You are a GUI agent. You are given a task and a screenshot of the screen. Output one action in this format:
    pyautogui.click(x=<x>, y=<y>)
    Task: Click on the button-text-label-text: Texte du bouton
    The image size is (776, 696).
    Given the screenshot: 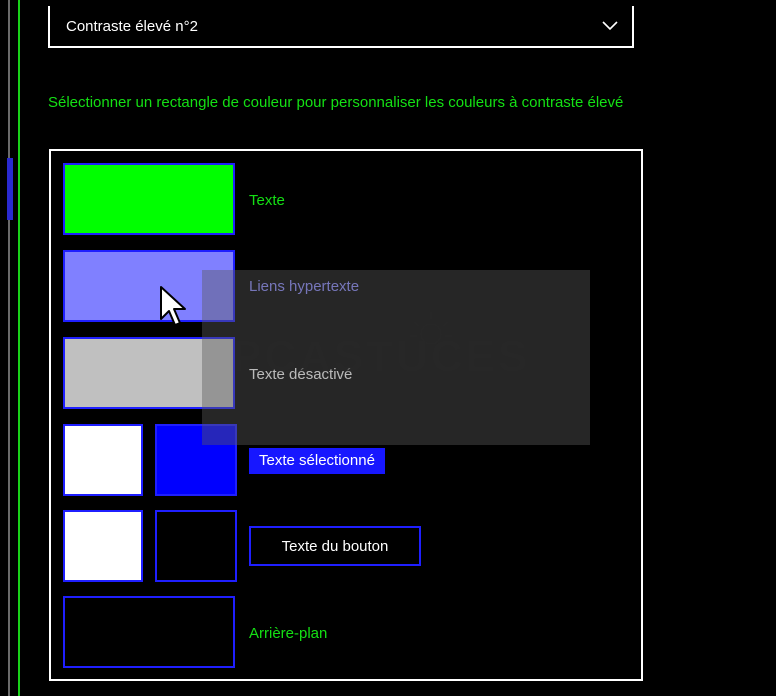 What is the action you would take?
    pyautogui.click(x=335, y=546)
    